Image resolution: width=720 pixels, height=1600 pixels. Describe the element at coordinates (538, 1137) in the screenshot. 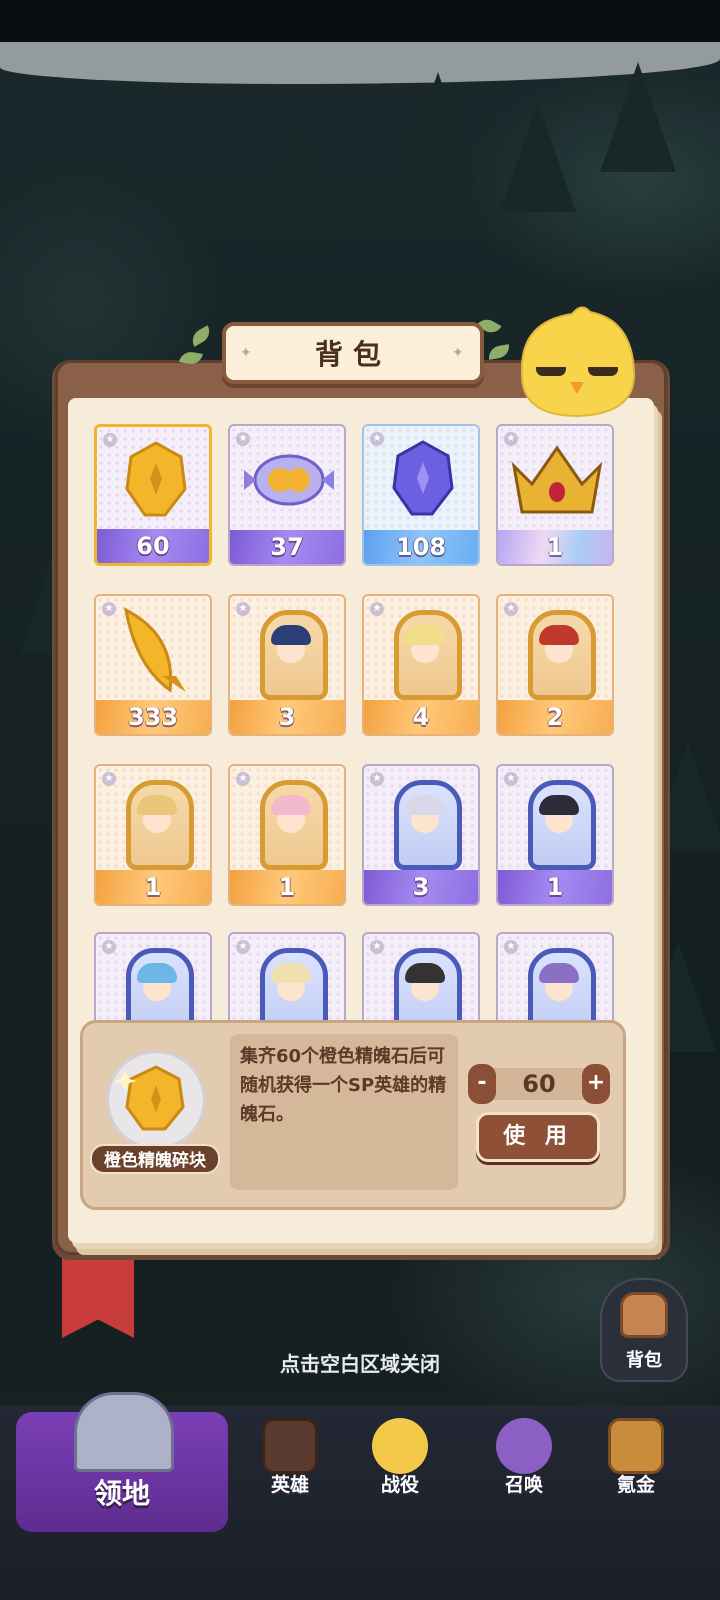

I see `use-button: 使 用` at that location.